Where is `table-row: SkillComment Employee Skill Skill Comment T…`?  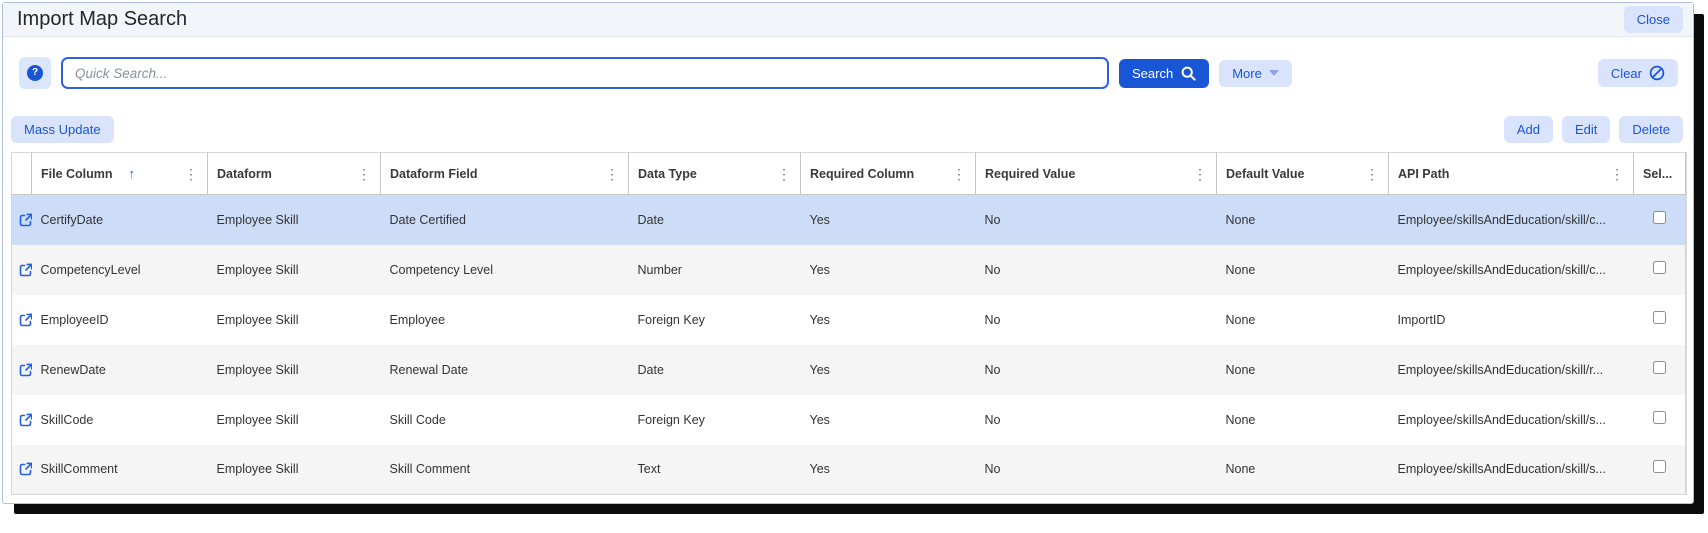
table-row: SkillComment Employee Skill Skill Comment T… is located at coordinates (848, 469).